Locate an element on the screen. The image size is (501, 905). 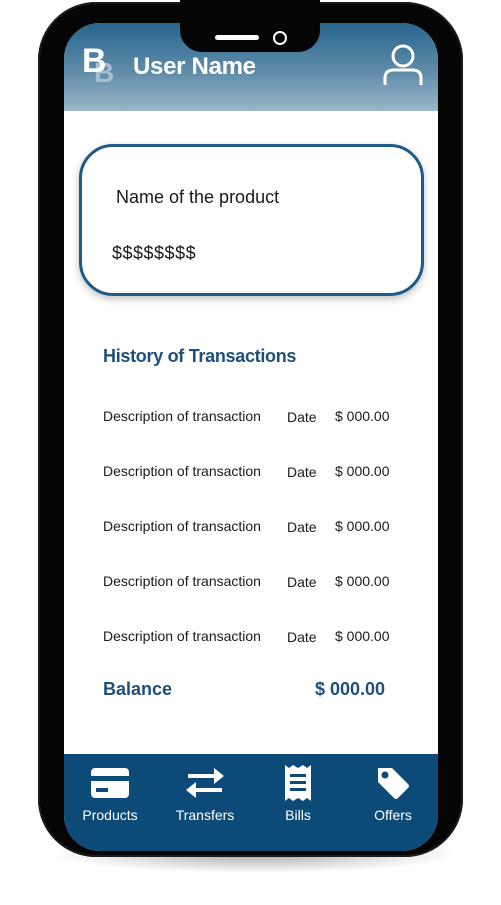
product-amount: $$$$$$$$ is located at coordinates (154, 253).